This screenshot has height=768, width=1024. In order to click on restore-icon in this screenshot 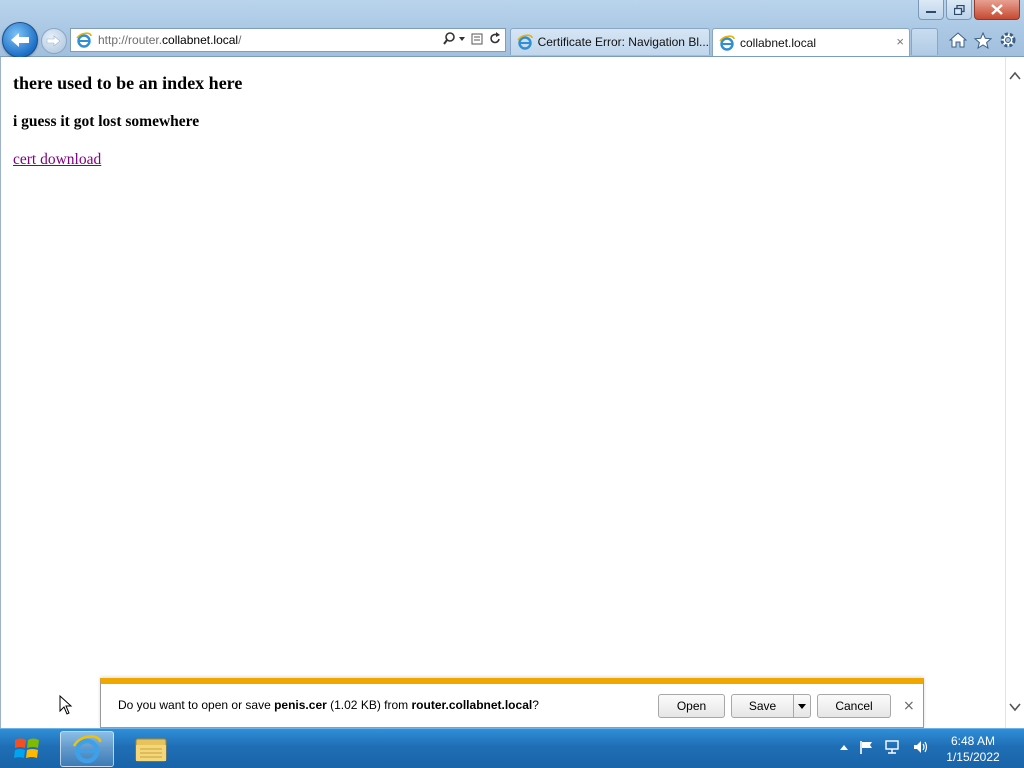, I will do `click(959, 9)`.